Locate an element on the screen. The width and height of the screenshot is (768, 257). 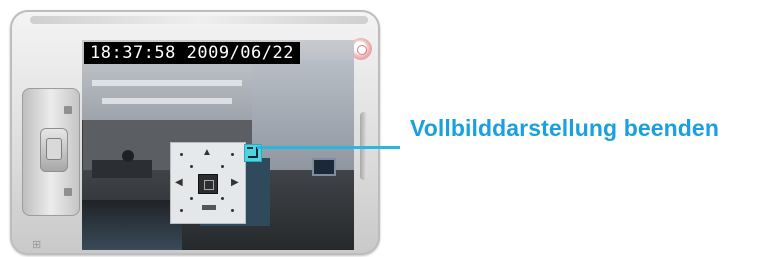
triangle-up-icon: ▲ is located at coordinates (207, 153).